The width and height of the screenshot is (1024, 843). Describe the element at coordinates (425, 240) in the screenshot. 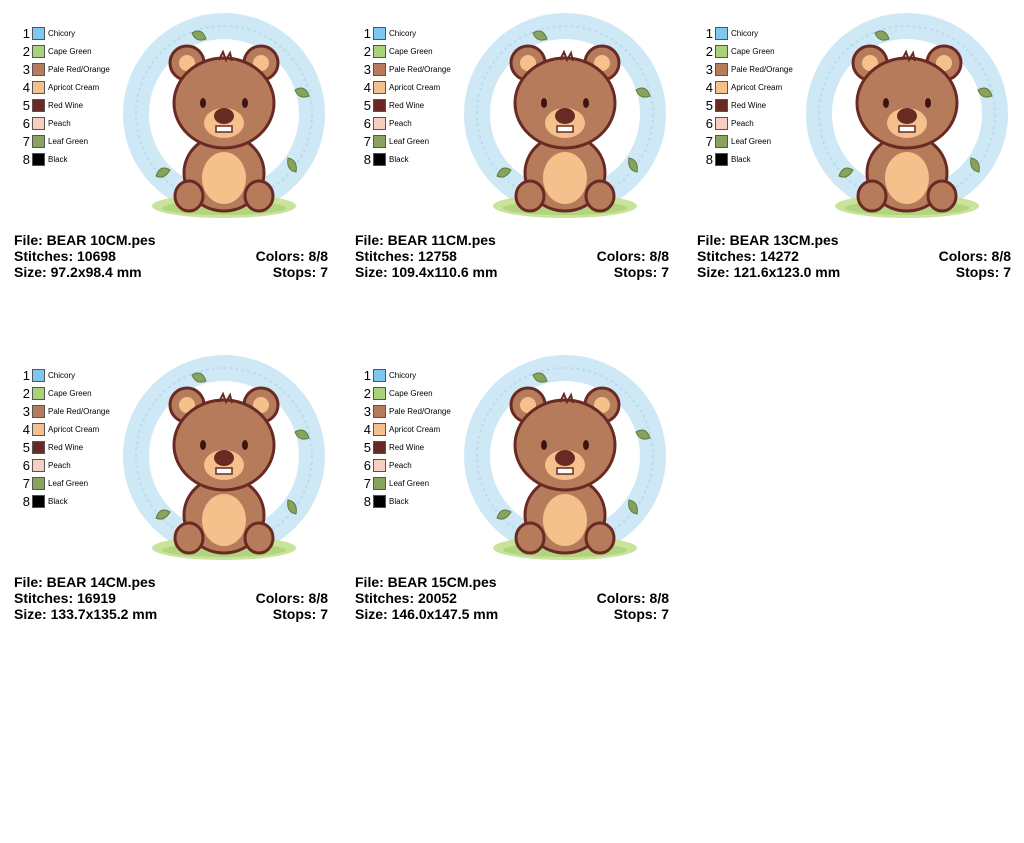

I see `file-name: File: BEAR 11CM.pes` at that location.